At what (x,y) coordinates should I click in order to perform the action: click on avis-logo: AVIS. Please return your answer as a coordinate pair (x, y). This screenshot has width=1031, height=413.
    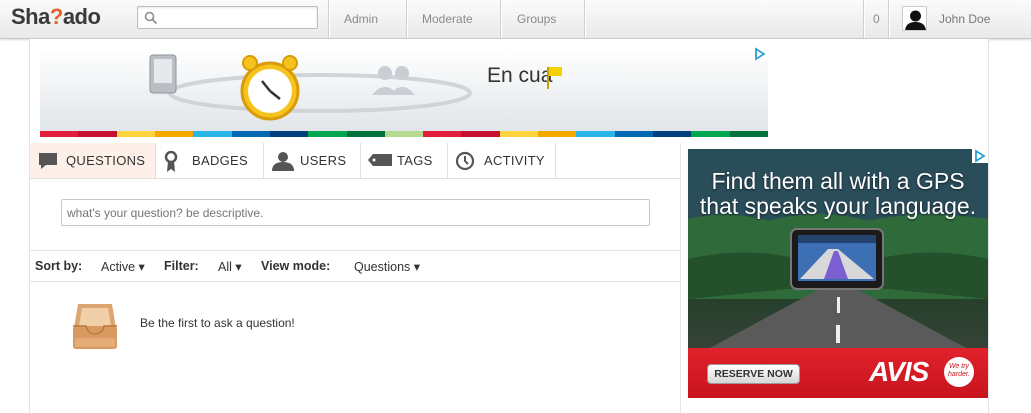
    Looking at the image, I should click on (899, 371).